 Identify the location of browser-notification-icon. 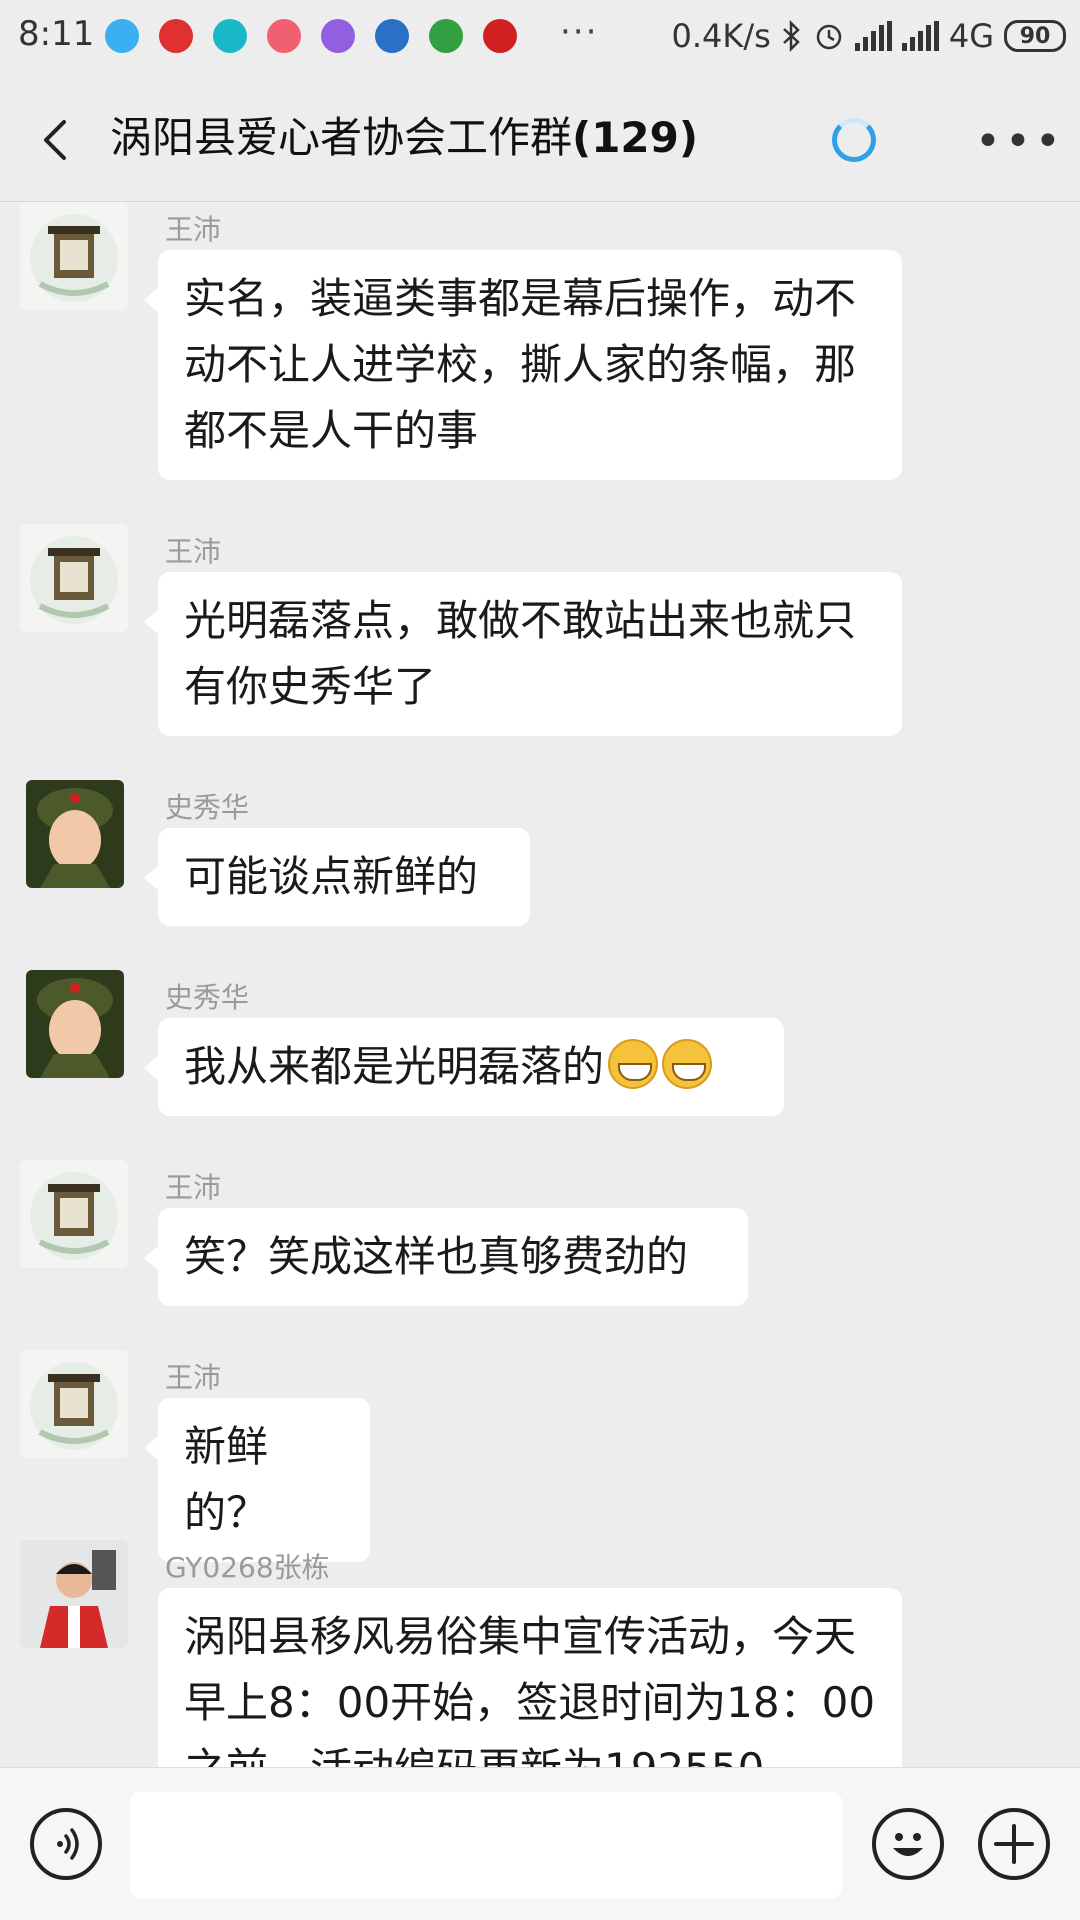
(230, 36).